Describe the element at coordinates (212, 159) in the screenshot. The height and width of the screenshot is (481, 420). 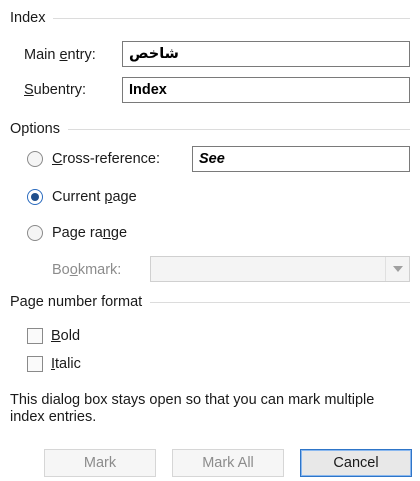
I see `cross-reference-value: See` at that location.